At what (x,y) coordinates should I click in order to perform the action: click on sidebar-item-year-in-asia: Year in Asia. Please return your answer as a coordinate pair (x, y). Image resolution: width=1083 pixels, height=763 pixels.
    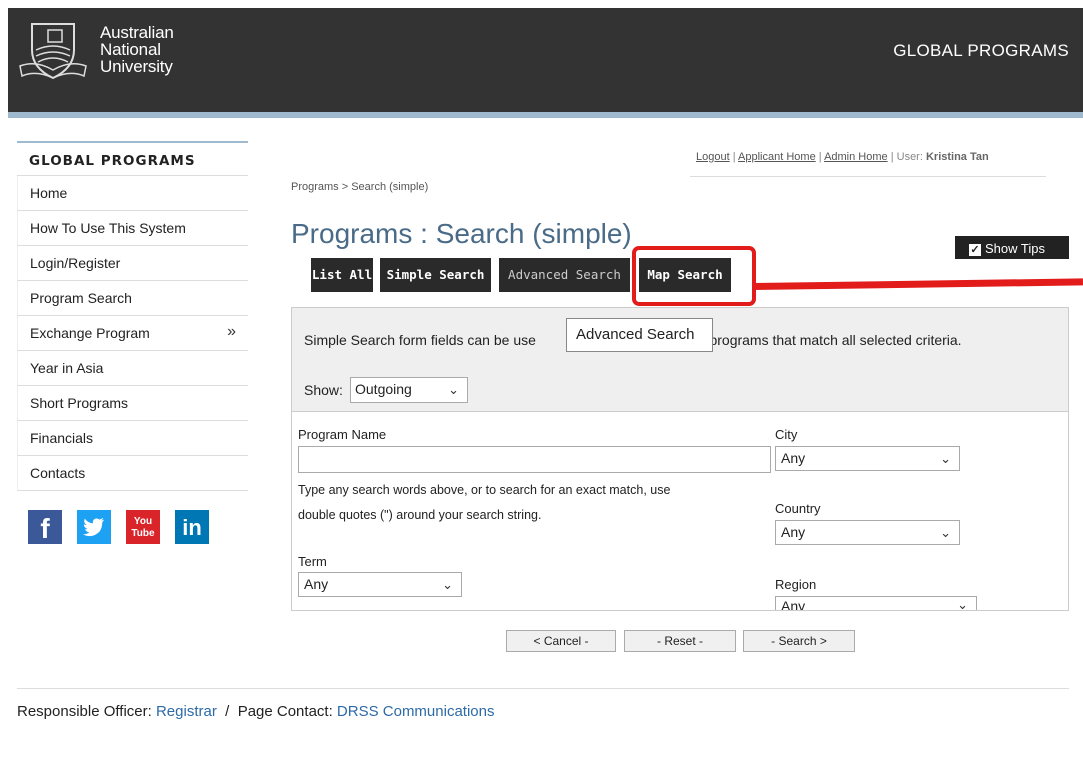
    Looking at the image, I should click on (132, 368).